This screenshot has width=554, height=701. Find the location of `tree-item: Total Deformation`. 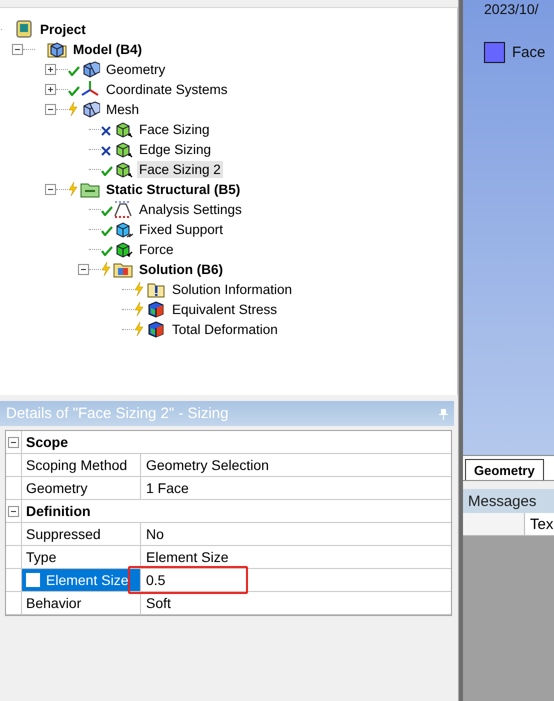

tree-item: Total Deformation is located at coordinates (225, 329).